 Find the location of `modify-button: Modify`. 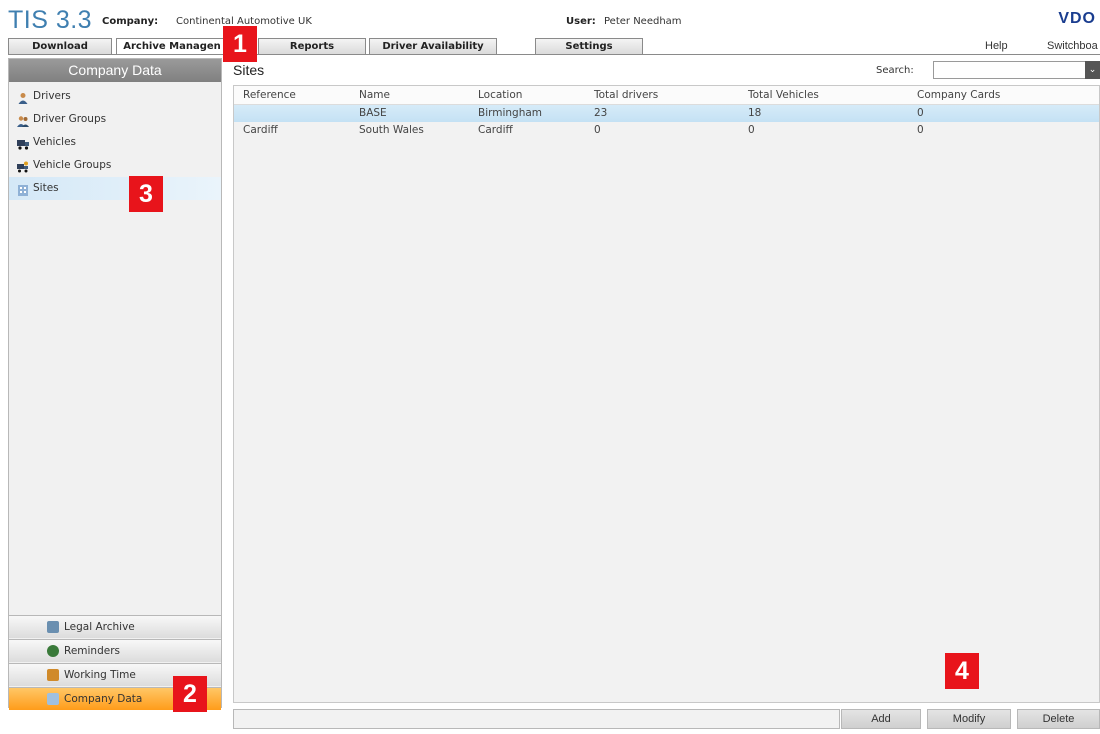

modify-button: Modify is located at coordinates (969, 719).